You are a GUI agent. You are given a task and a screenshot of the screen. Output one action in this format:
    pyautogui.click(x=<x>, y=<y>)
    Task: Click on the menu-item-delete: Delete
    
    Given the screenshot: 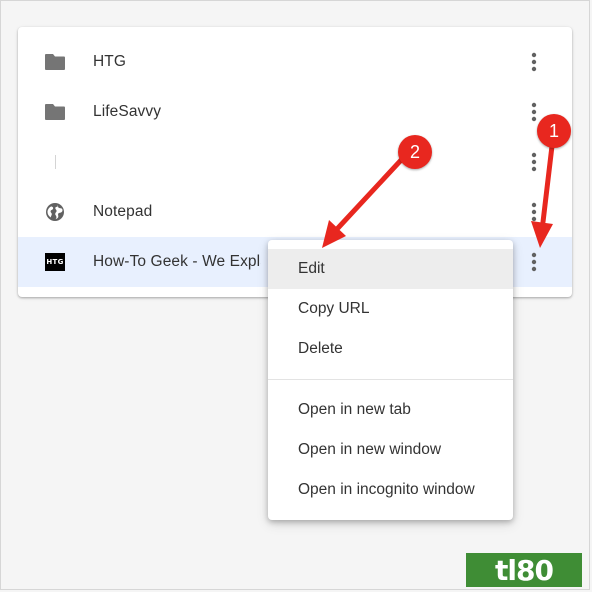 What is the action you would take?
    pyautogui.click(x=390, y=349)
    